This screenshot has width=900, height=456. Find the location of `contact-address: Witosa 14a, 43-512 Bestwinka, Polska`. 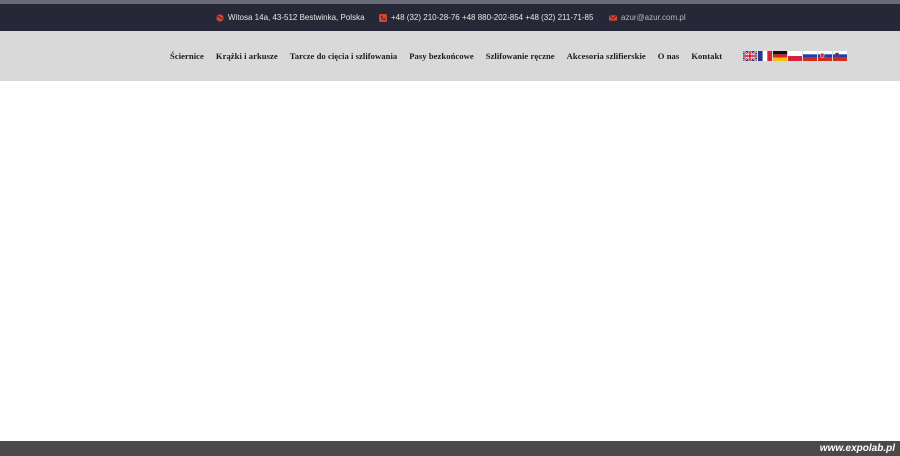

contact-address: Witosa 14a, 43-512 Bestwinka, Polska is located at coordinates (290, 17).